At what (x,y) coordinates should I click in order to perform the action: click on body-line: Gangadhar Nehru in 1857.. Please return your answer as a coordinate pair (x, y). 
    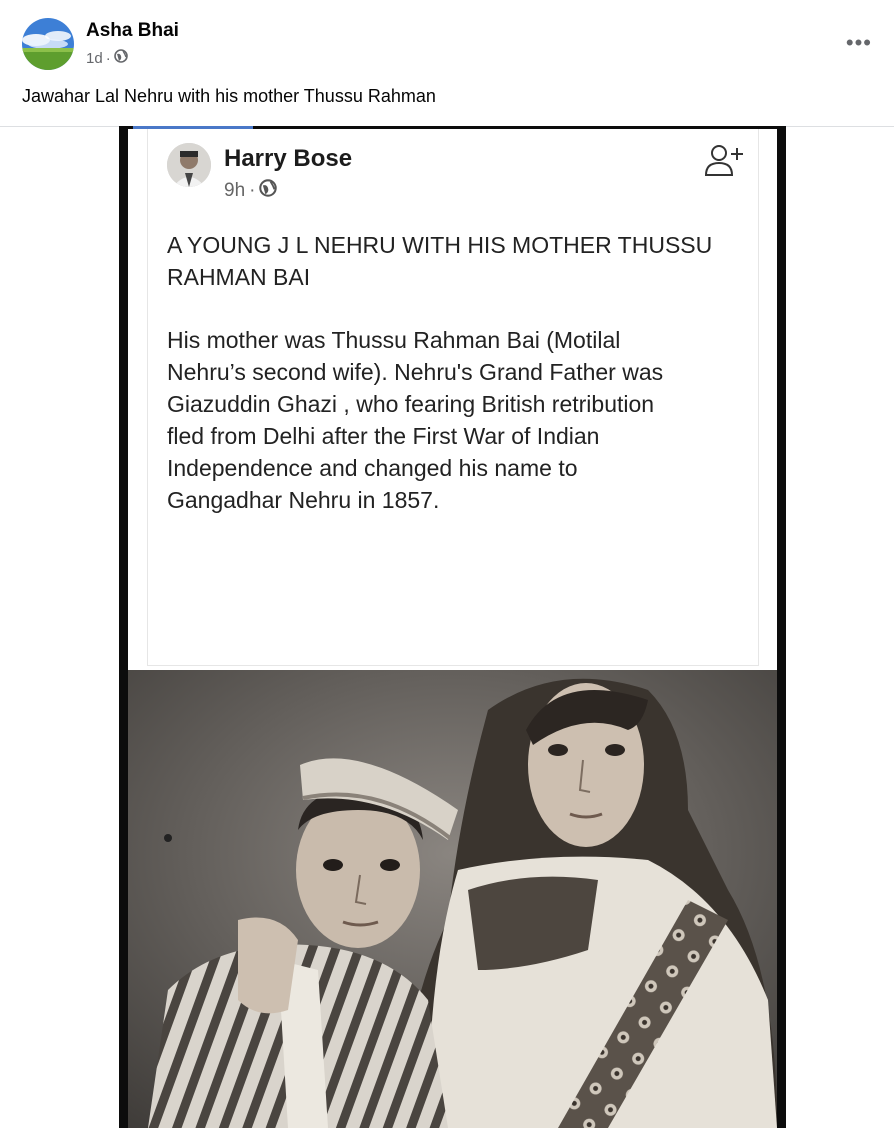
    Looking at the image, I should click on (303, 500).